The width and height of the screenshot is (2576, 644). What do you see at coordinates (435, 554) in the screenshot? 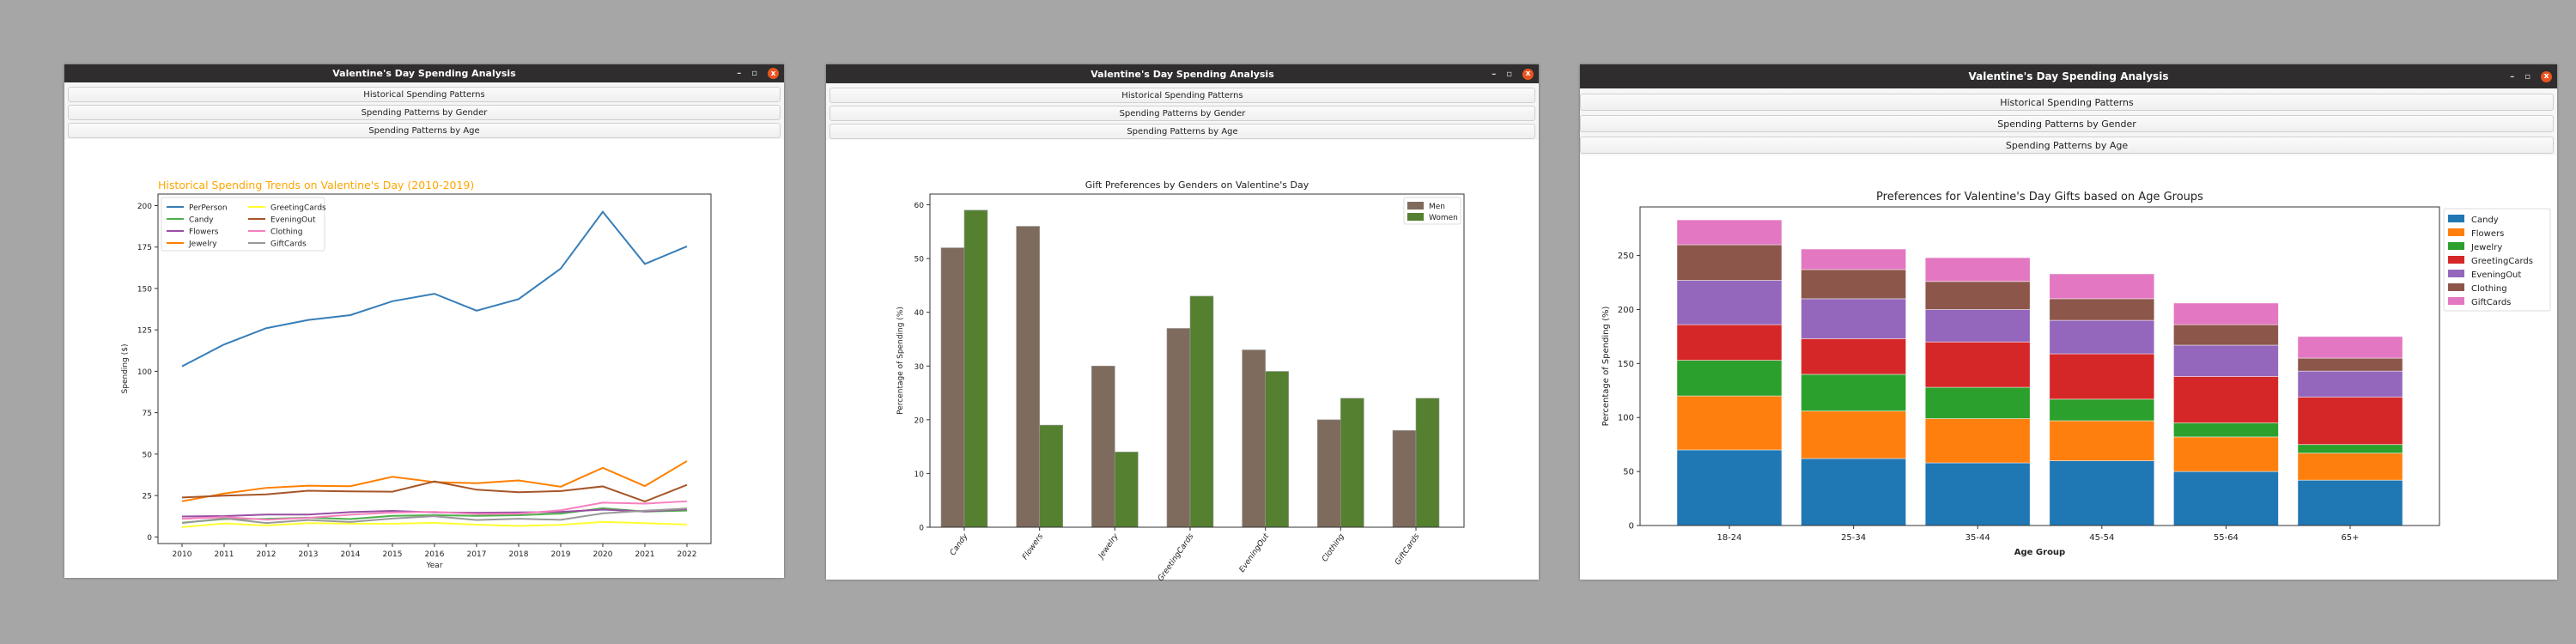
I see `x-tick-label: 2016` at bounding box center [435, 554].